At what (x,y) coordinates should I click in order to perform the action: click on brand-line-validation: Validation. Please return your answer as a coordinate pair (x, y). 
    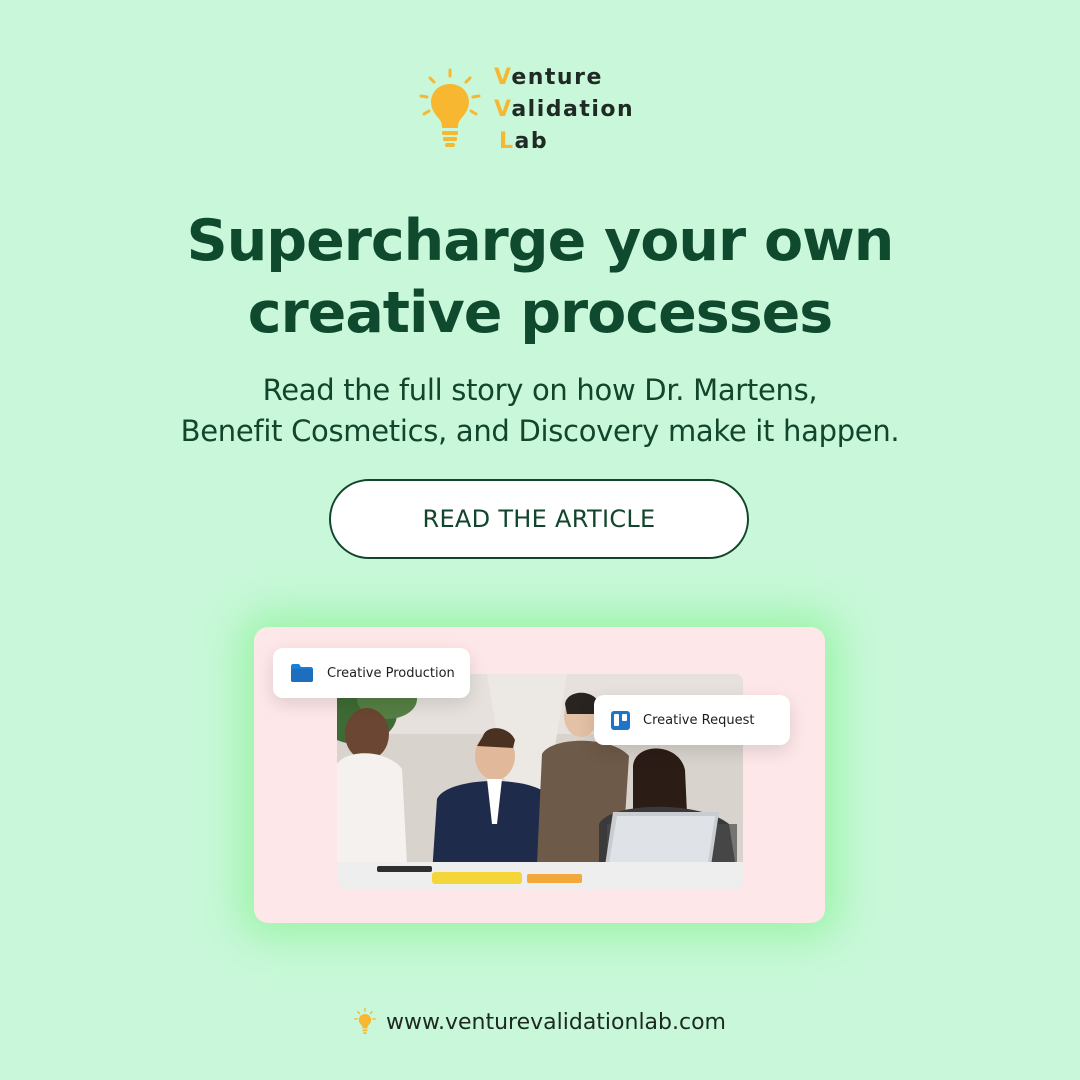
    Looking at the image, I should click on (564, 109).